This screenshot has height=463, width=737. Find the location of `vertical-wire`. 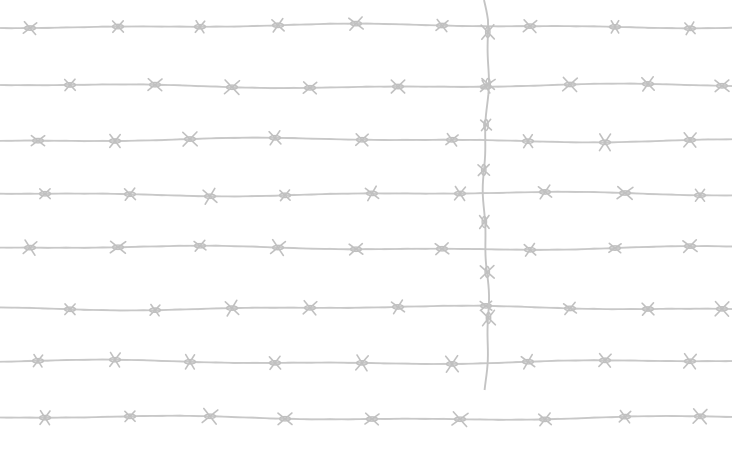

vertical-wire is located at coordinates (485, 195).